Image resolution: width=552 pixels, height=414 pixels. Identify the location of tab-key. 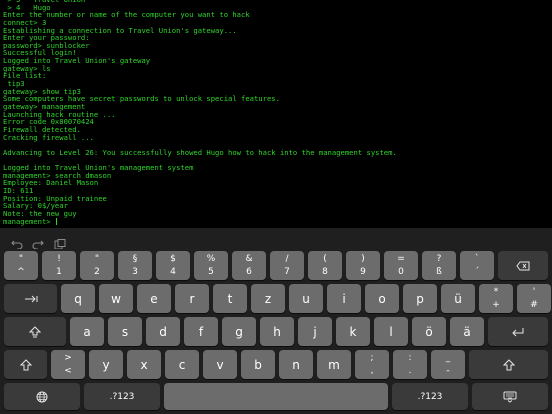
(30, 298).